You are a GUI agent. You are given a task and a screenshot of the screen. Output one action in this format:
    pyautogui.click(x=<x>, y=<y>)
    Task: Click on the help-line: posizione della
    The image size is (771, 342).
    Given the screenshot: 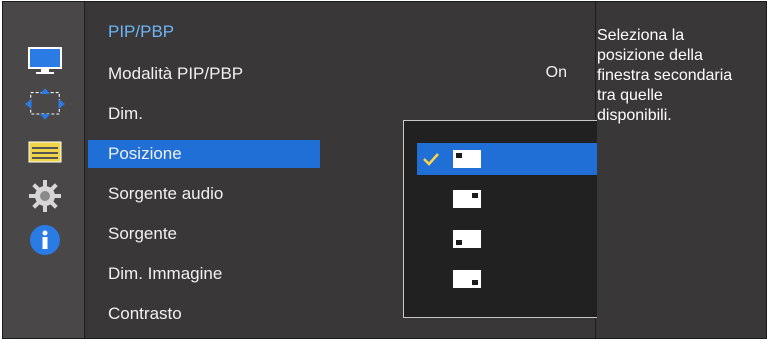 What is the action you would take?
    pyautogui.click(x=650, y=55)
    